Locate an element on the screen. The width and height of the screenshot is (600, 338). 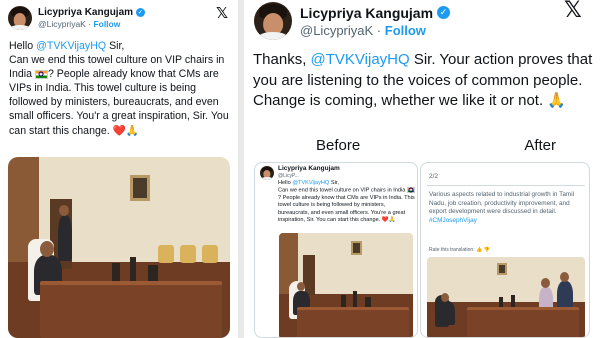
comparison-labels: Before After is located at coordinates (436, 145).